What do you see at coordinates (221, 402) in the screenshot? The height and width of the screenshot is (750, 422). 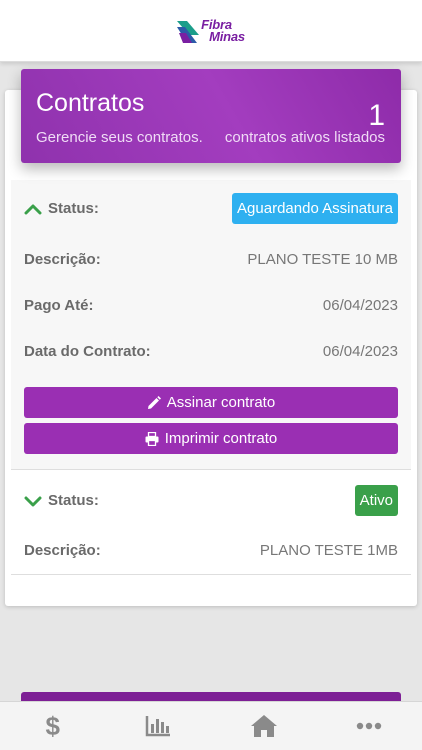 I see `sign-contract-label: Assinar contrato` at bounding box center [221, 402].